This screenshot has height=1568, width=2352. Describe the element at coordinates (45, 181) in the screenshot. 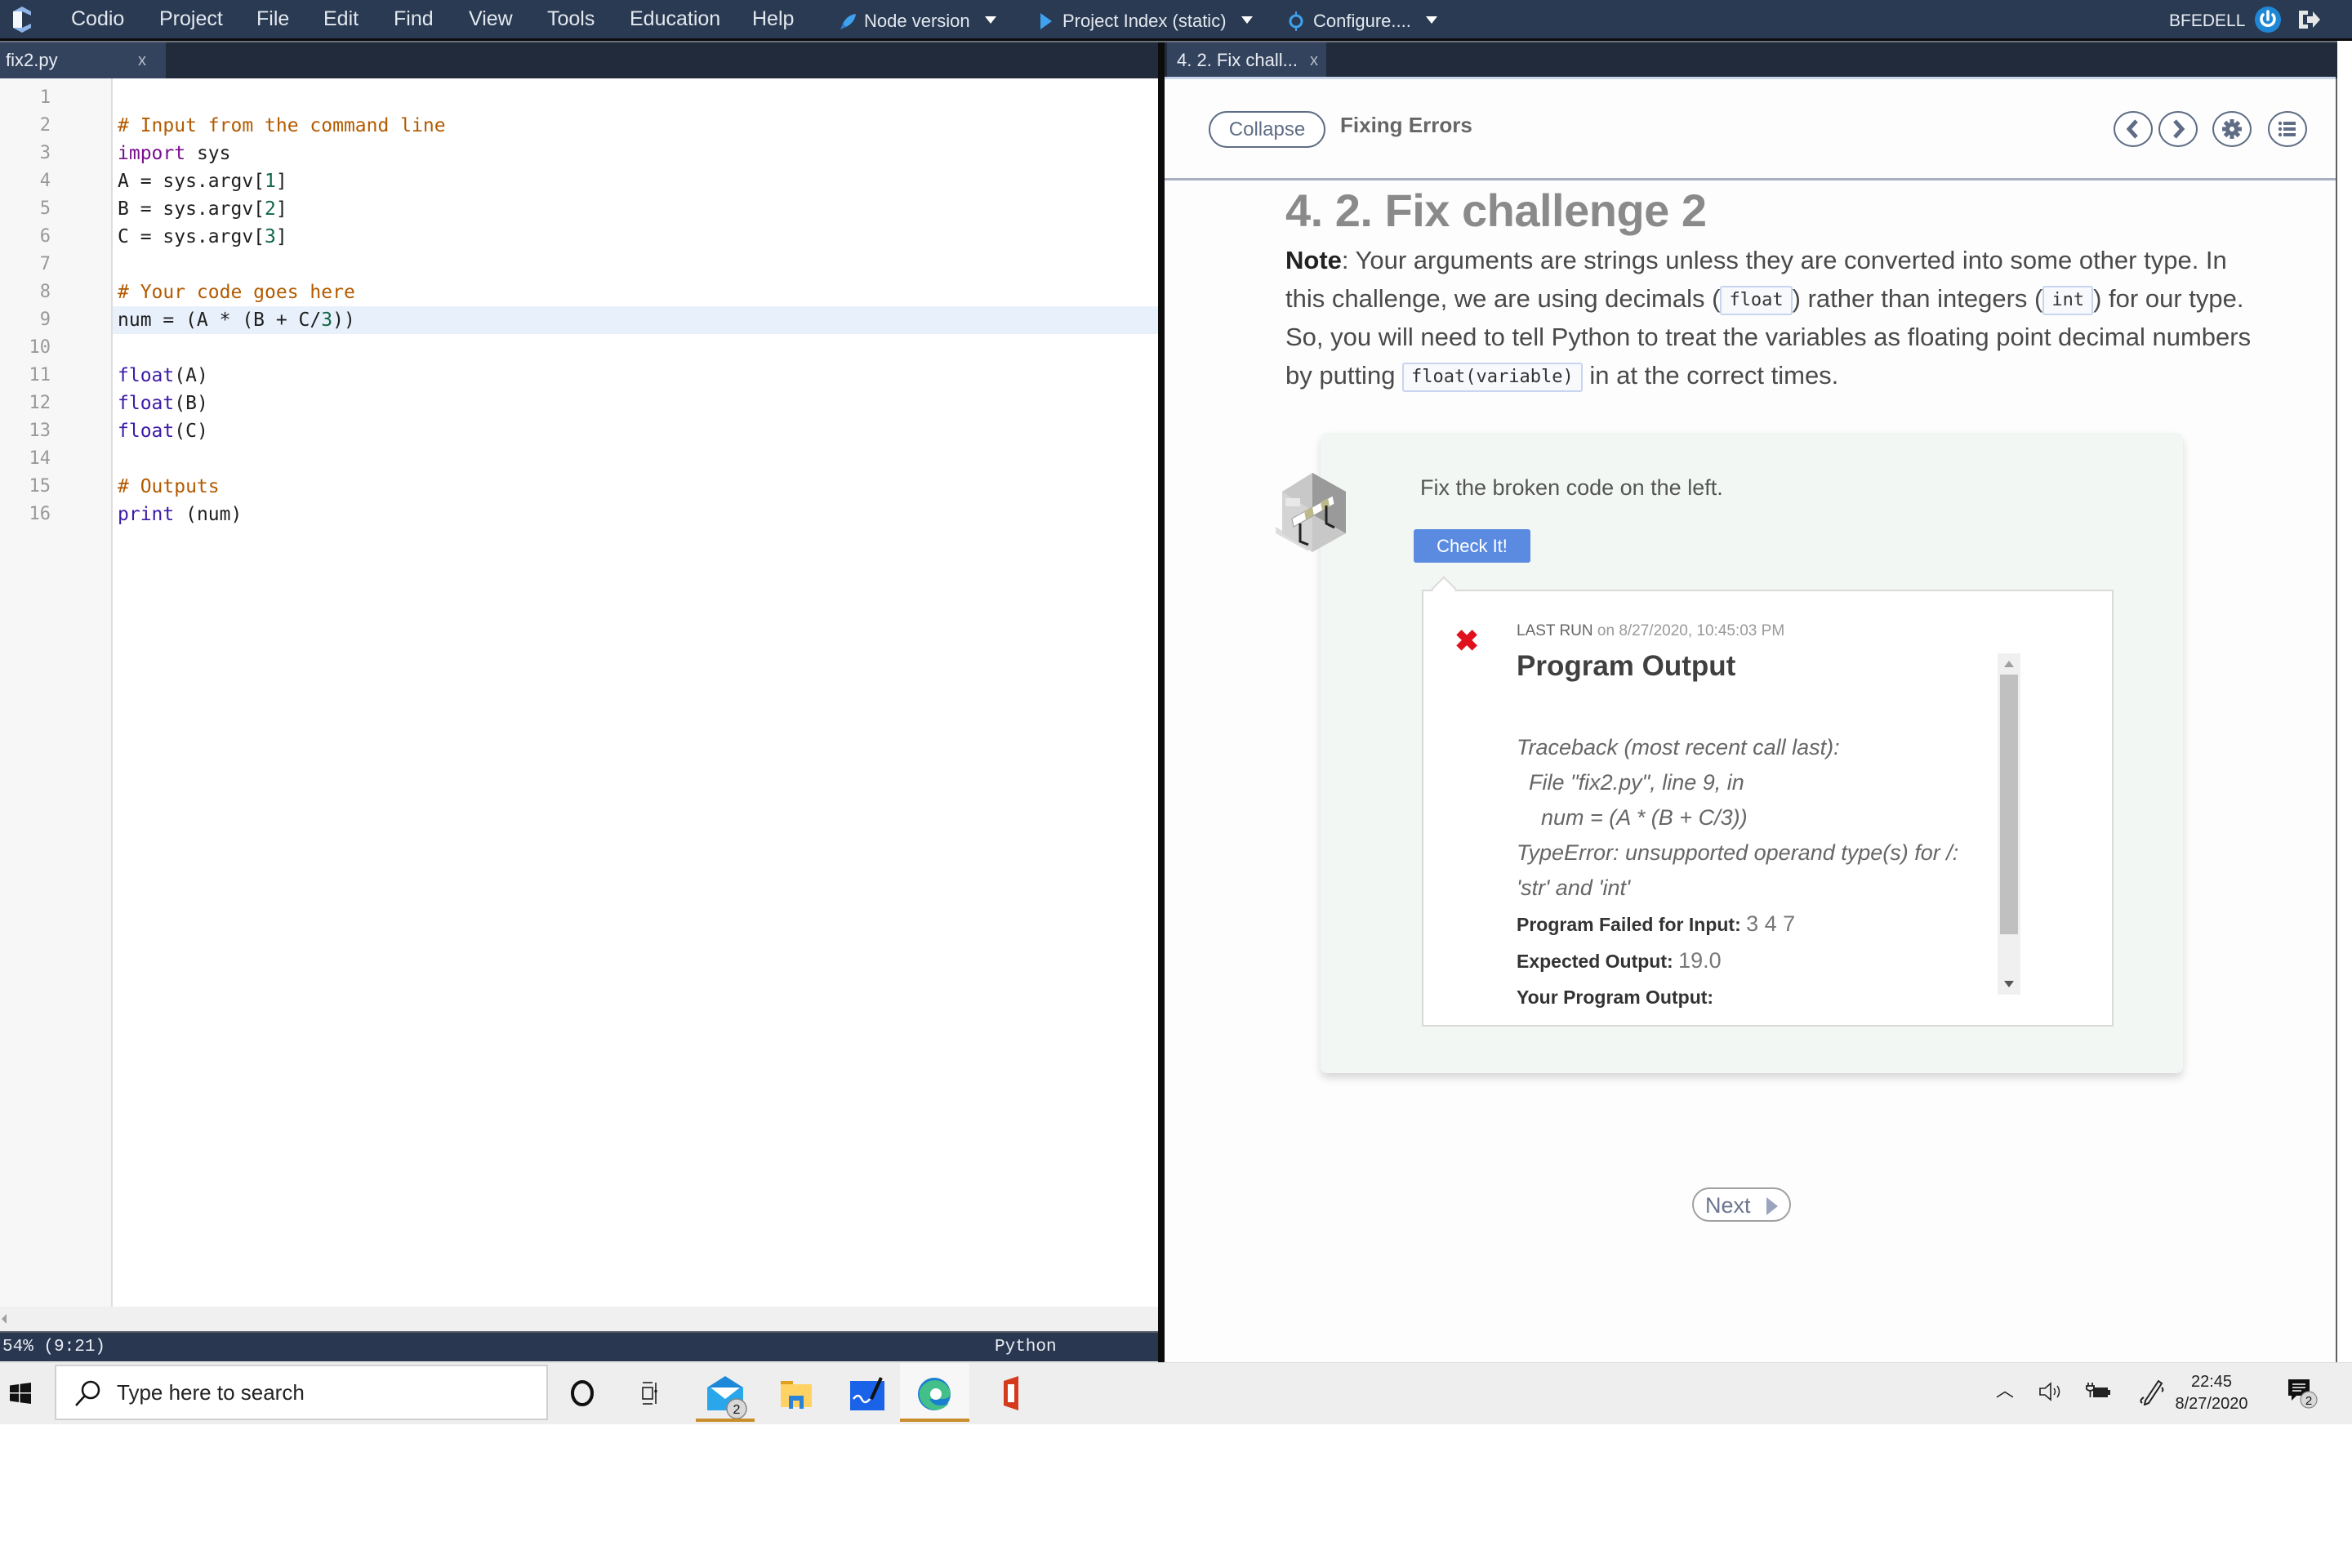

I see `line-number: 4` at that location.